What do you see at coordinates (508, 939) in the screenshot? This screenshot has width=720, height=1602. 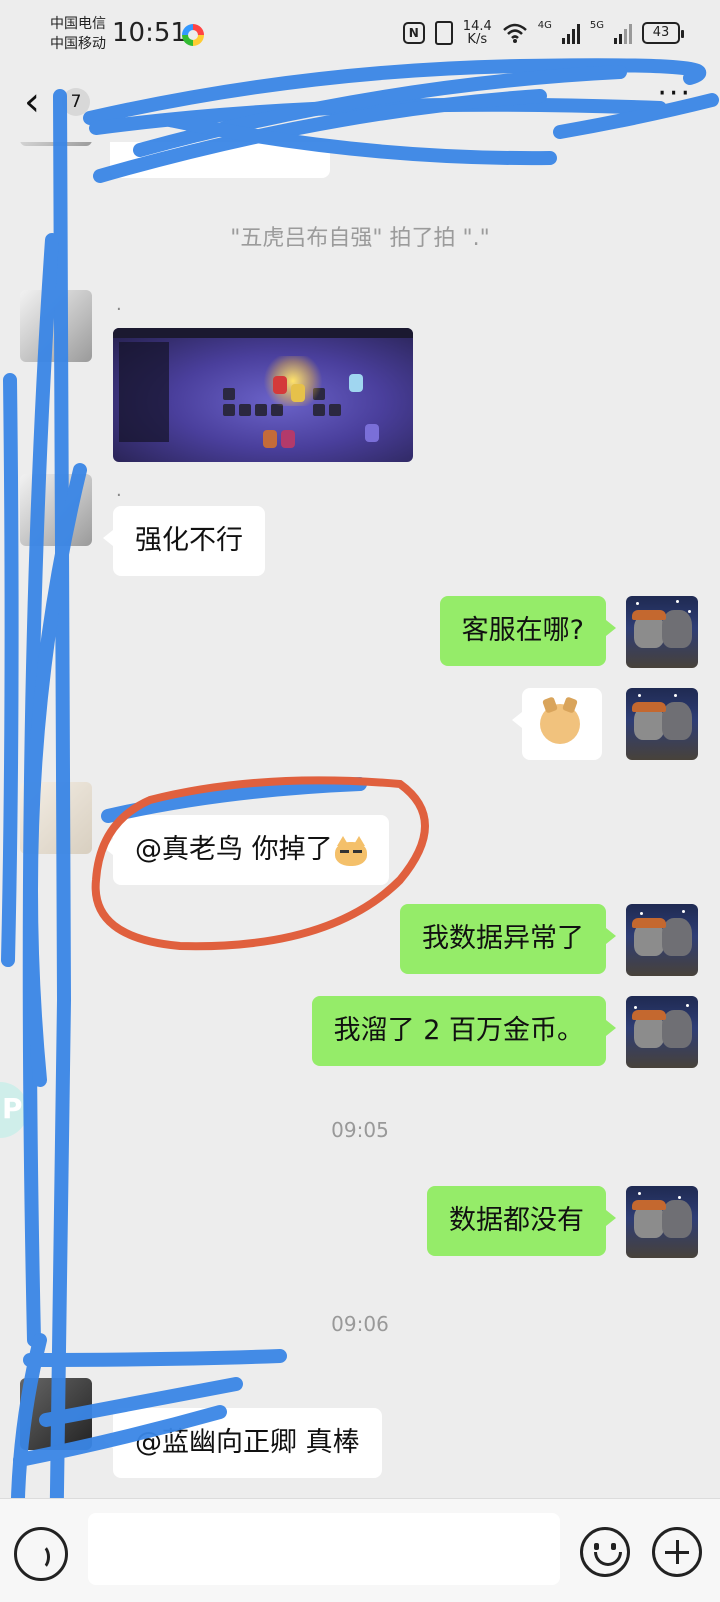 I see `my-message-bubble: 我数据异常了` at bounding box center [508, 939].